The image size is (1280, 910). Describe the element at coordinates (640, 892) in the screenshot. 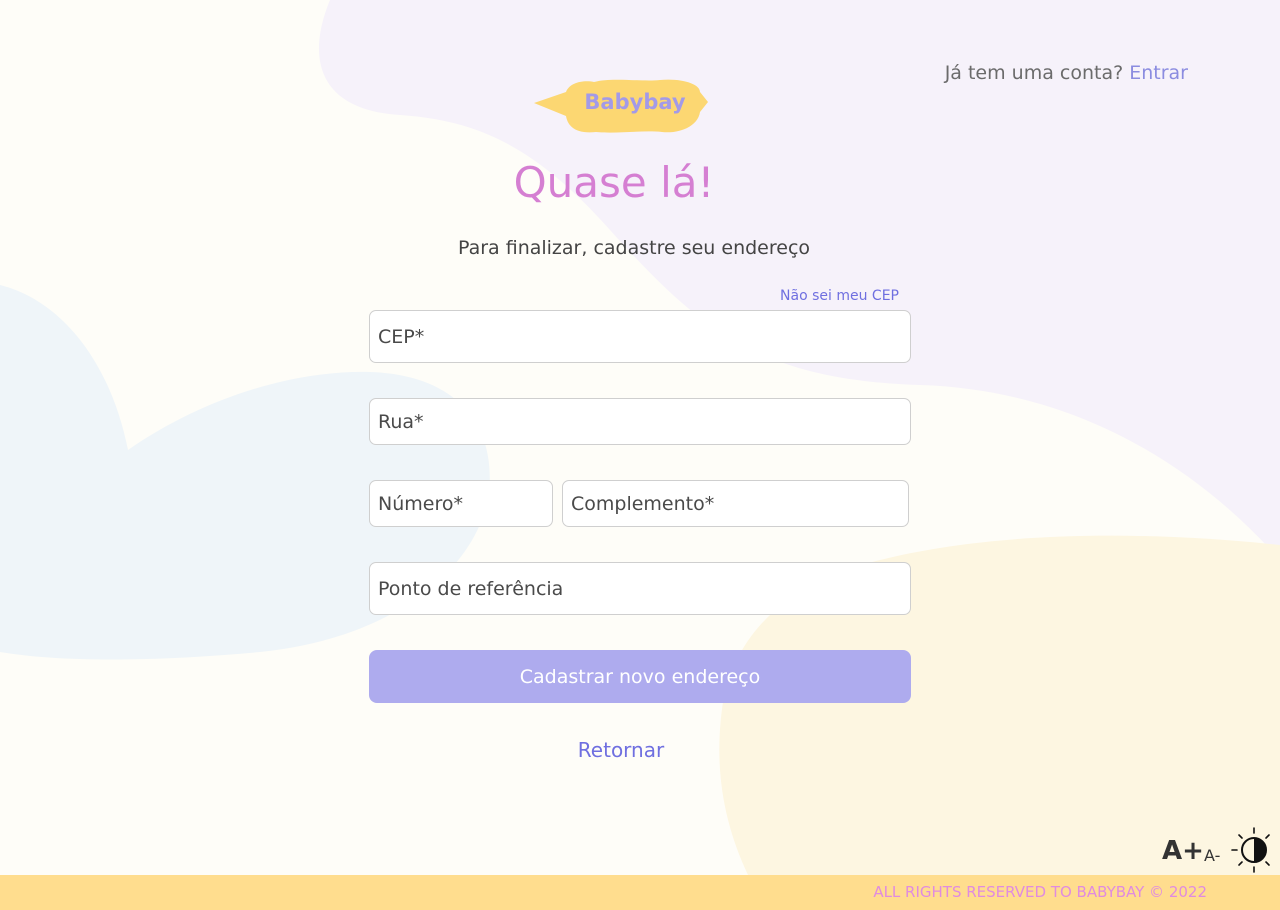

I see `footer: ALL RIGHTS RESERVED TO BABYBAY © 2022` at that location.